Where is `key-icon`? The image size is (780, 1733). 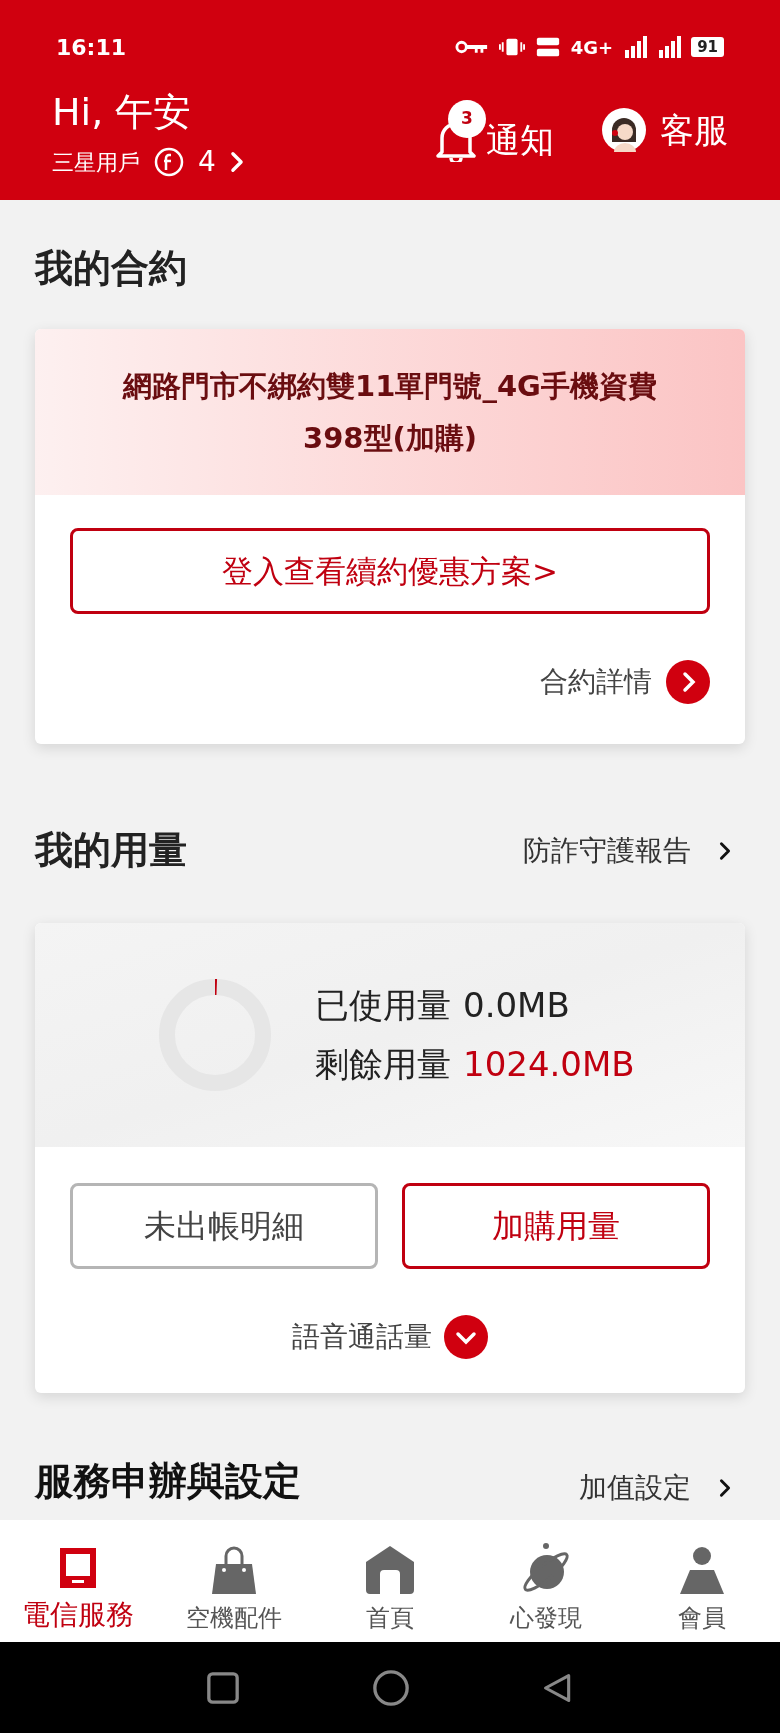 key-icon is located at coordinates (471, 47).